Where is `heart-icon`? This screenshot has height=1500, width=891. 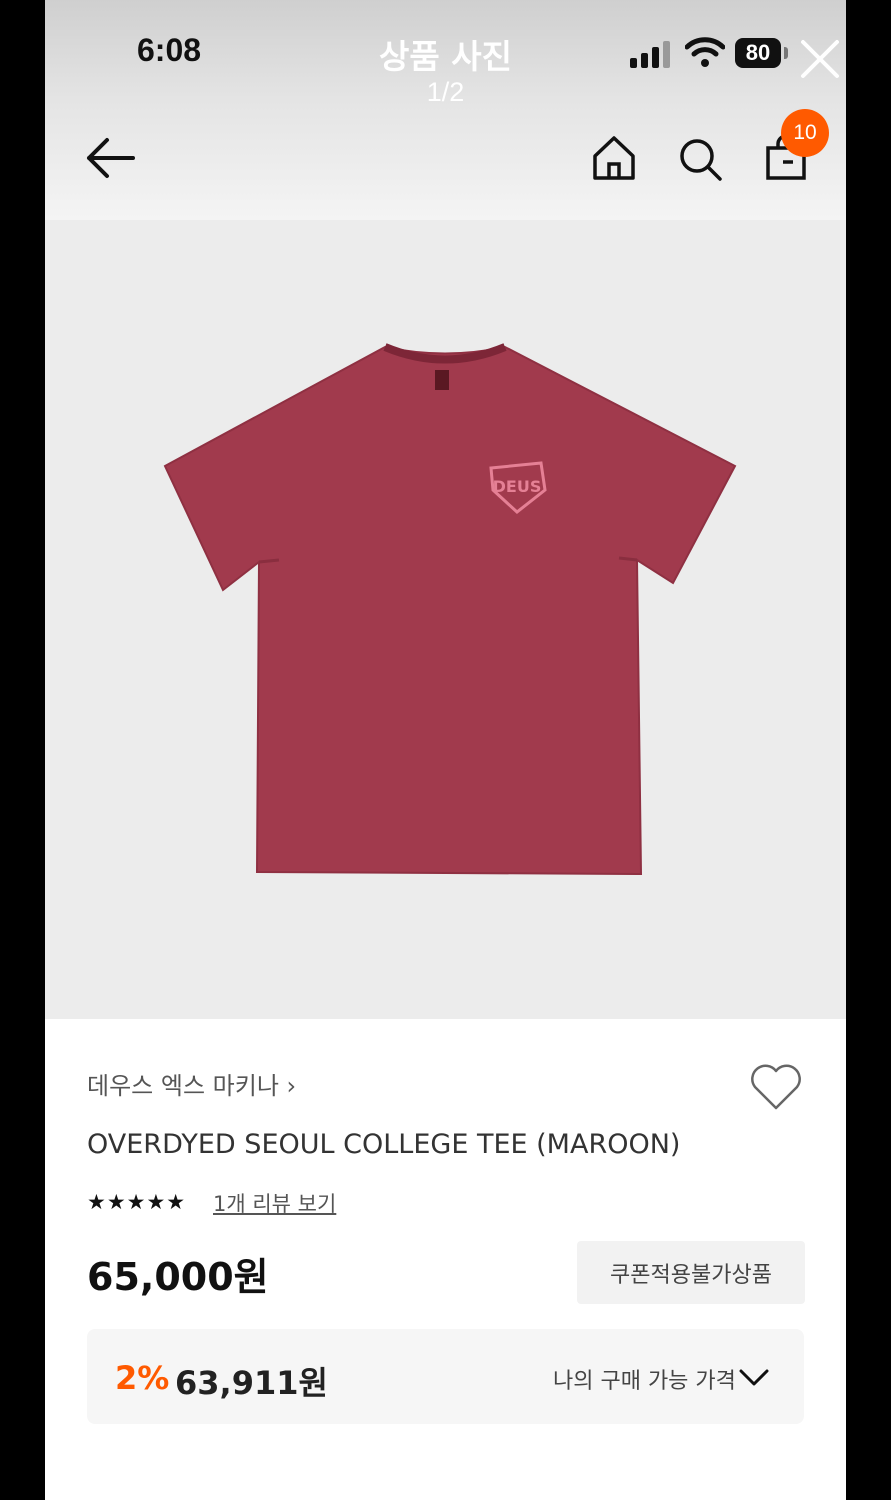
heart-icon is located at coordinates (776, 1087).